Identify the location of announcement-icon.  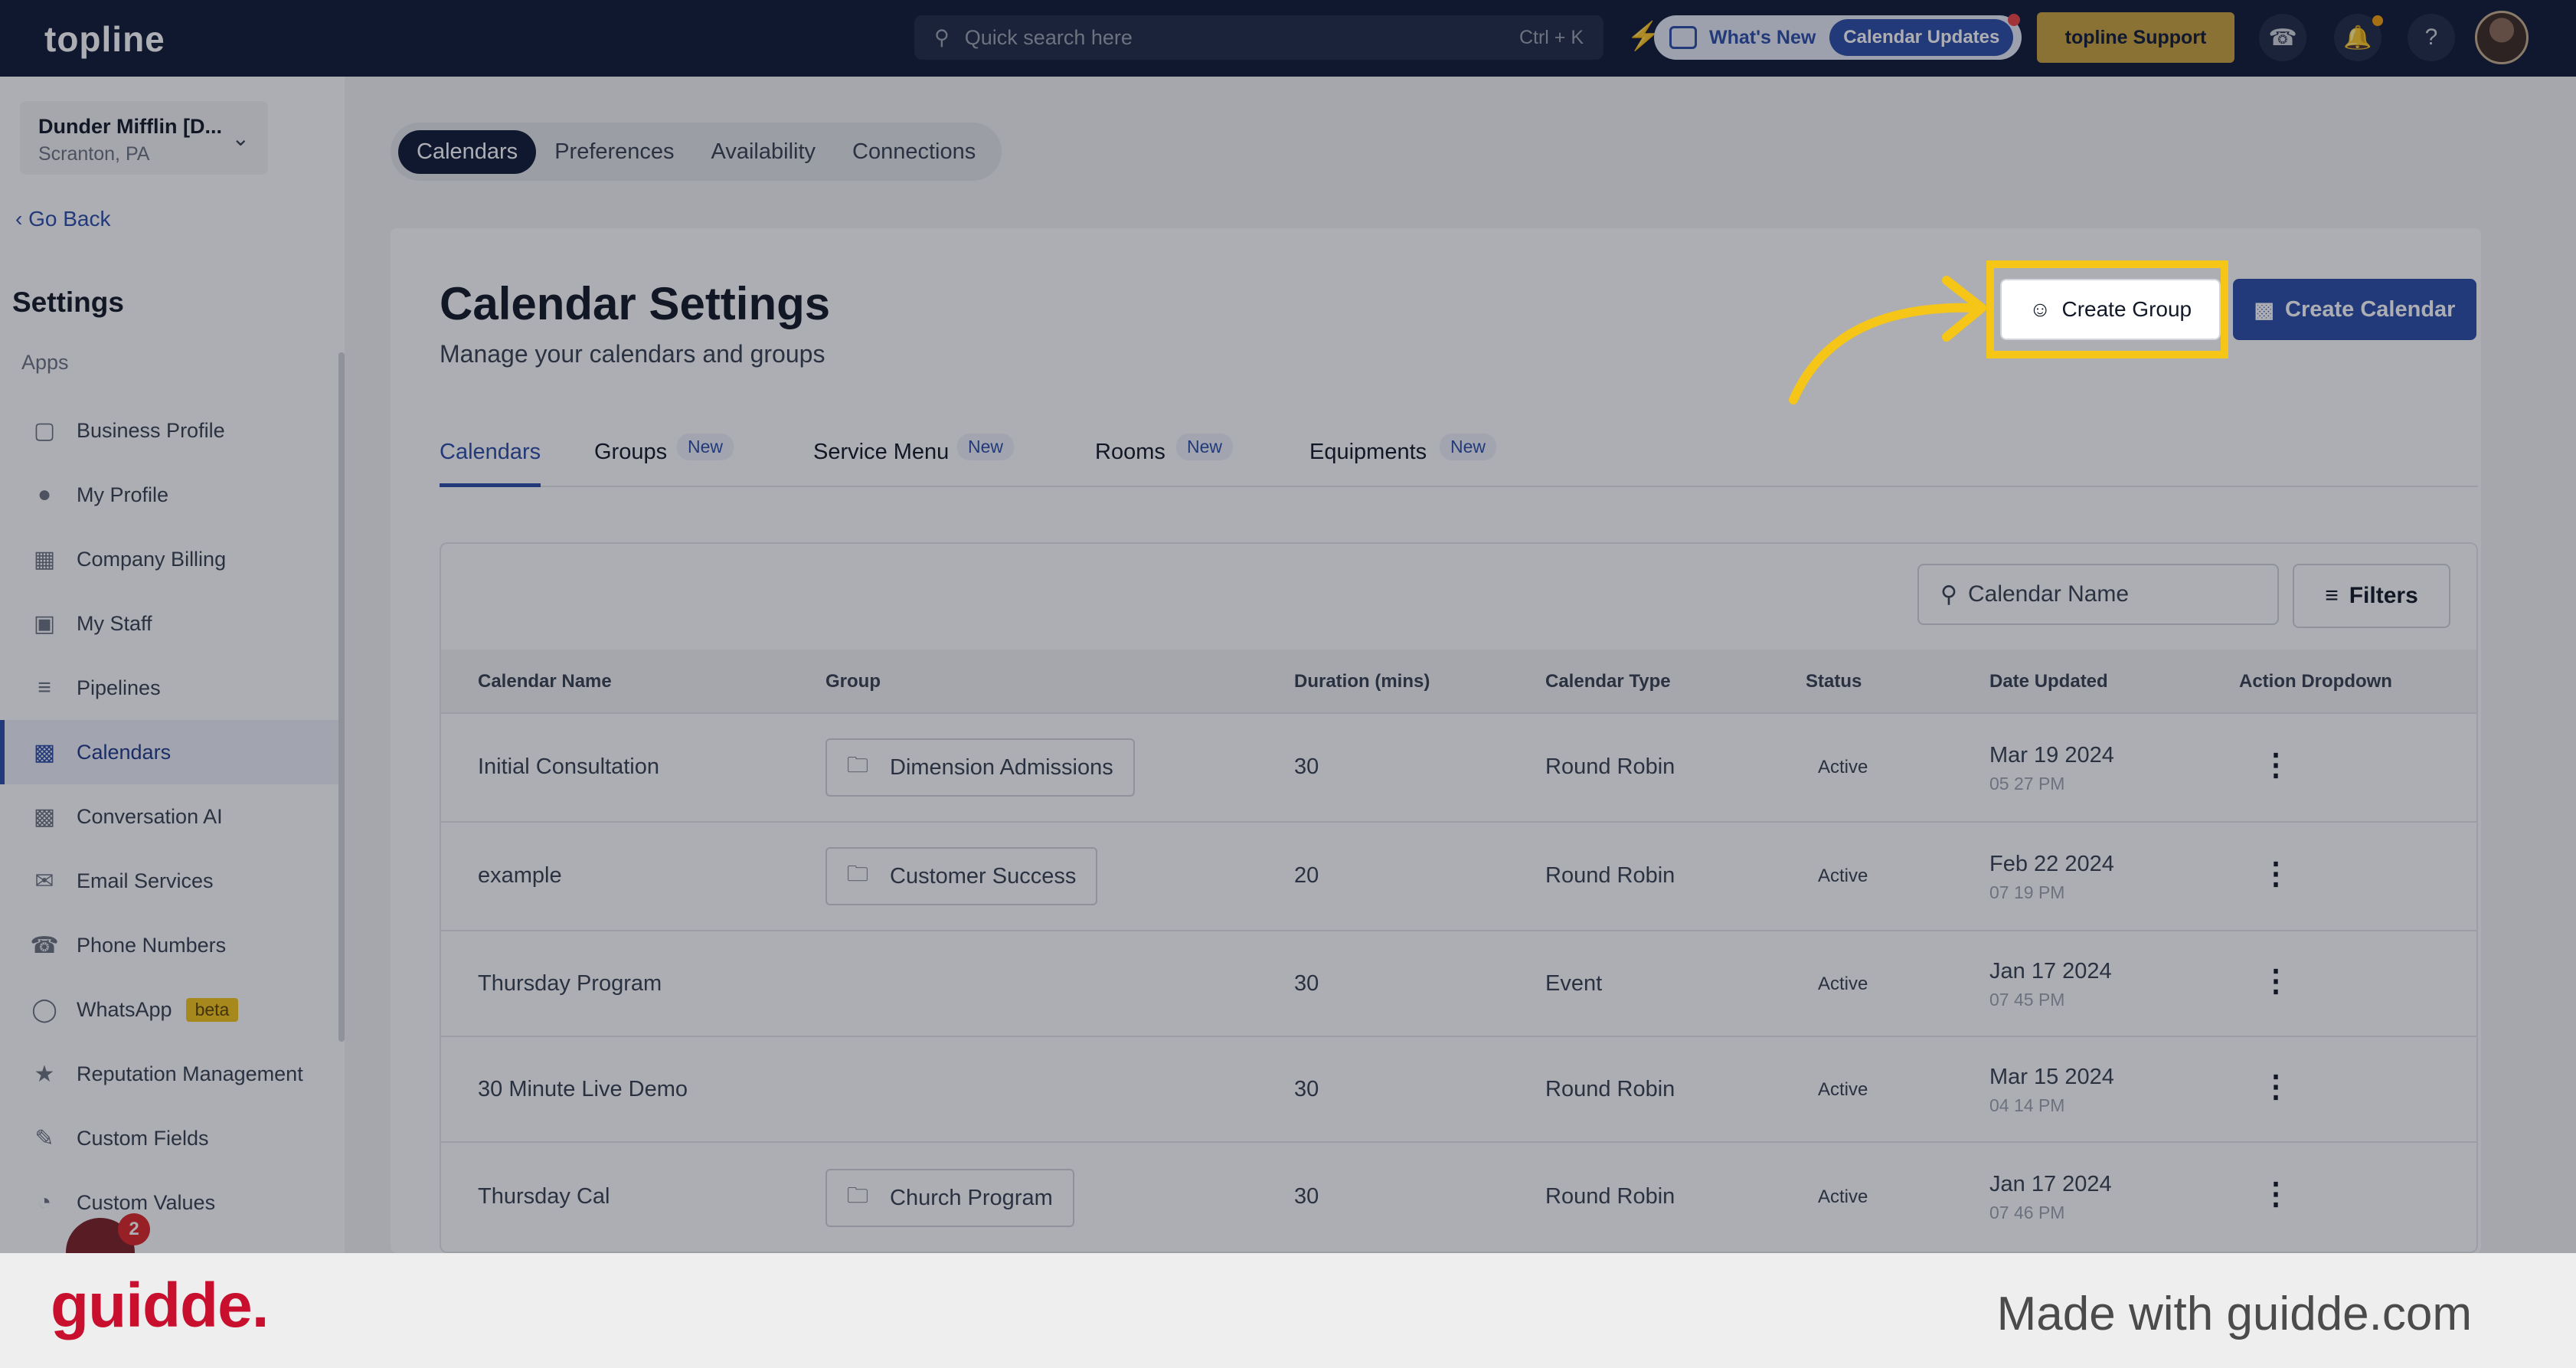
(1683, 37).